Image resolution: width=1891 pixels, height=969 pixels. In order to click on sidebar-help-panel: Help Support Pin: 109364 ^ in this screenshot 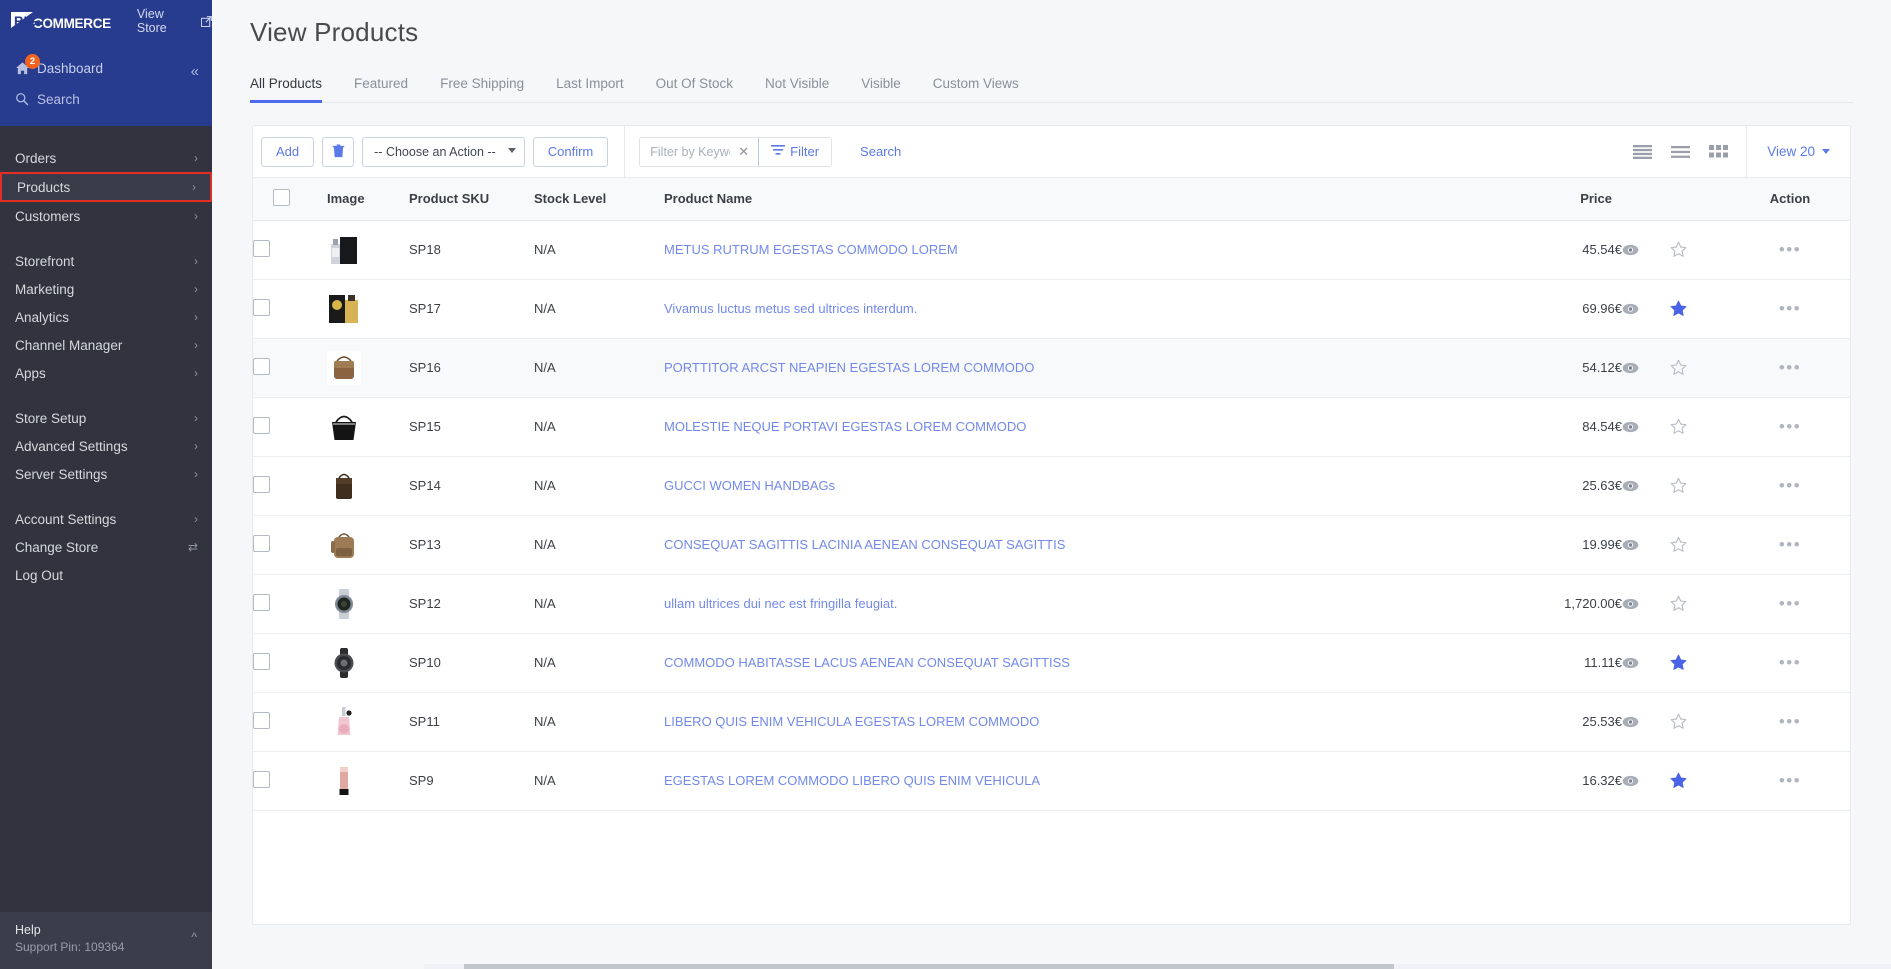, I will do `click(106, 940)`.